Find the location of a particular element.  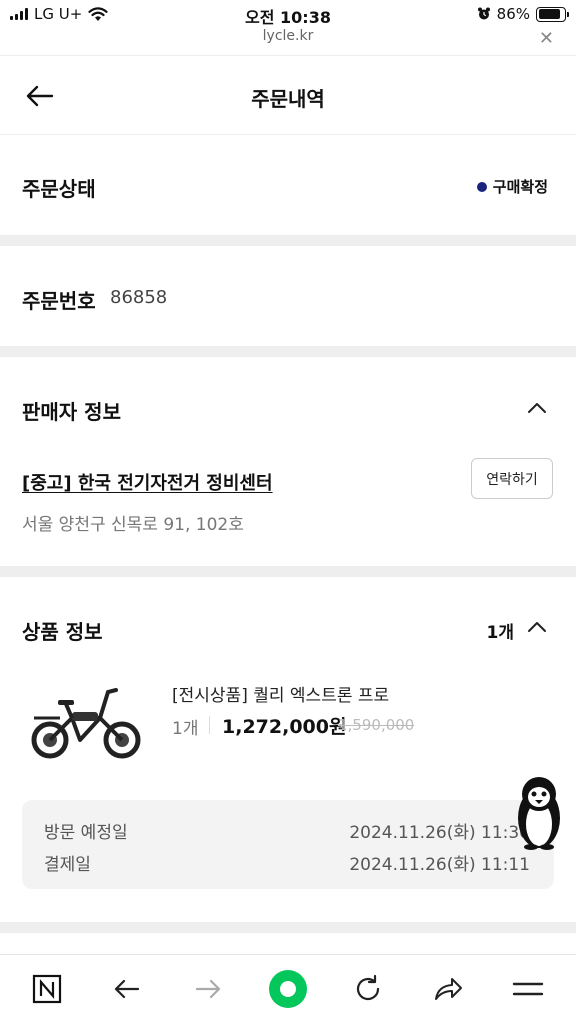

contact-button: 연락하기 is located at coordinates (512, 478).